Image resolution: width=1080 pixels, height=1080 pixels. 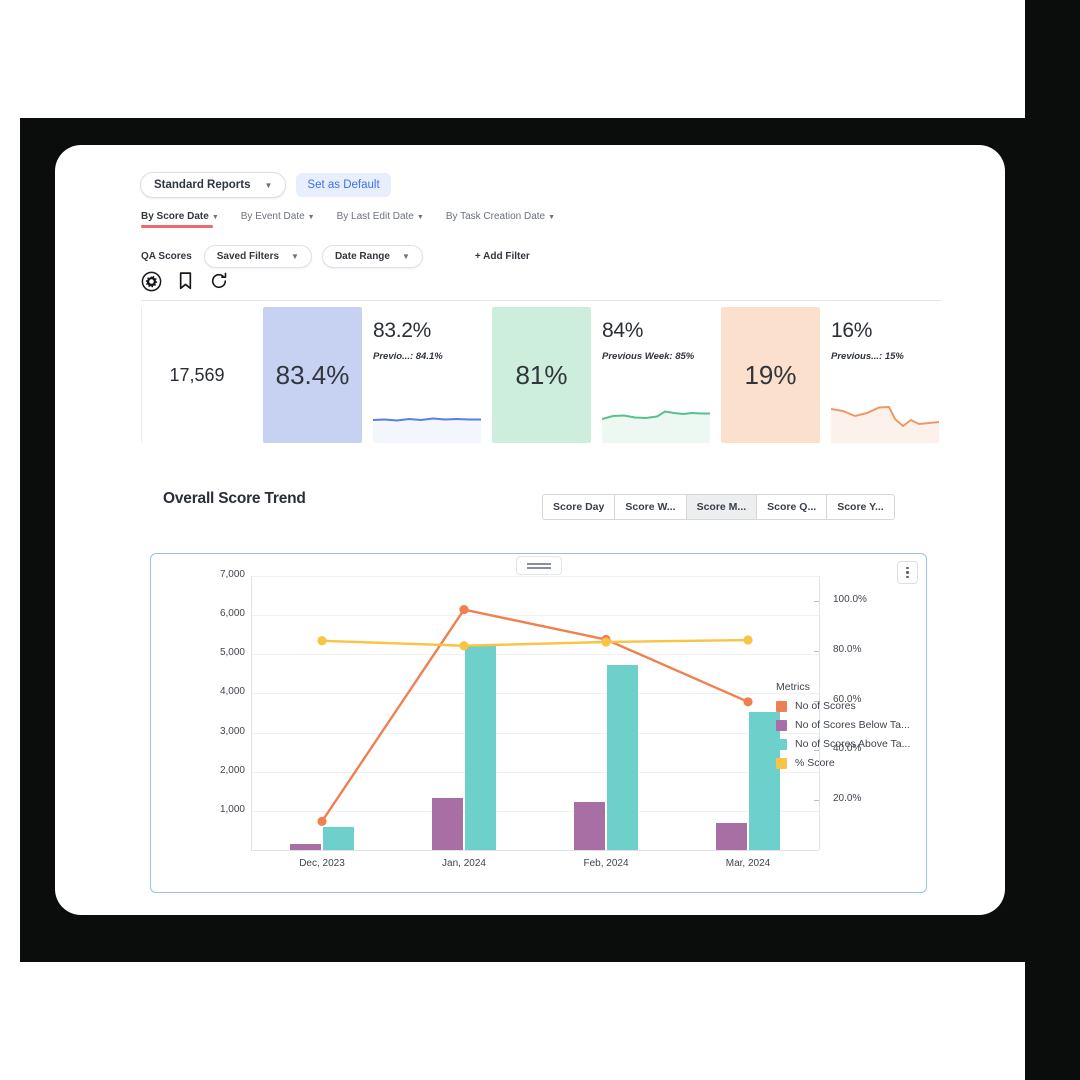 I want to click on tab-by-last-edit-date: By Last Edit Date ▼, so click(x=391, y=219).